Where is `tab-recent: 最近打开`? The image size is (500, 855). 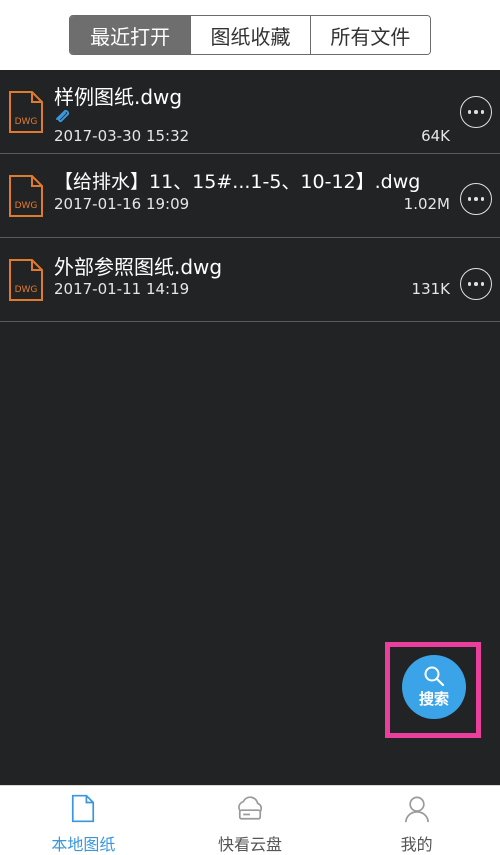
tab-recent: 最近打开 is located at coordinates (130, 35).